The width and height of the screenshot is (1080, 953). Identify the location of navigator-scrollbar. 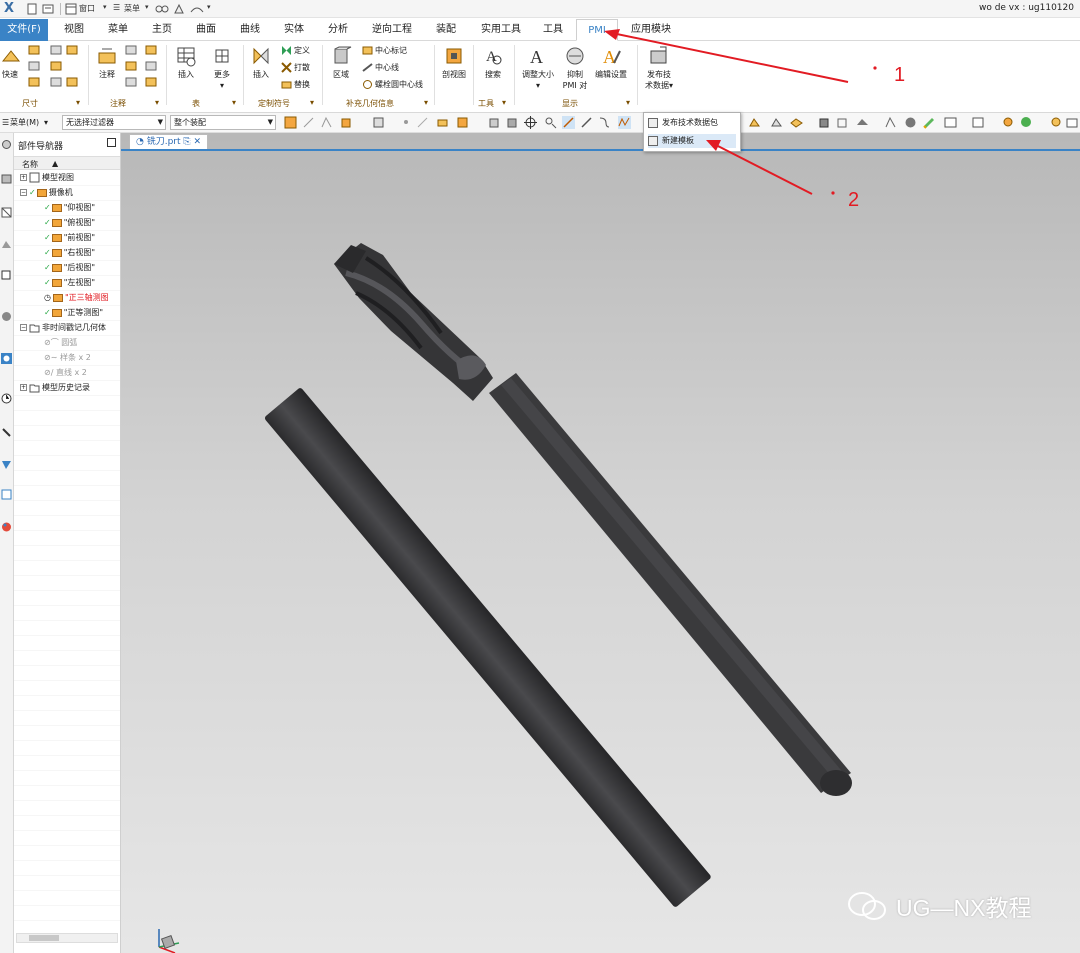
(67, 938).